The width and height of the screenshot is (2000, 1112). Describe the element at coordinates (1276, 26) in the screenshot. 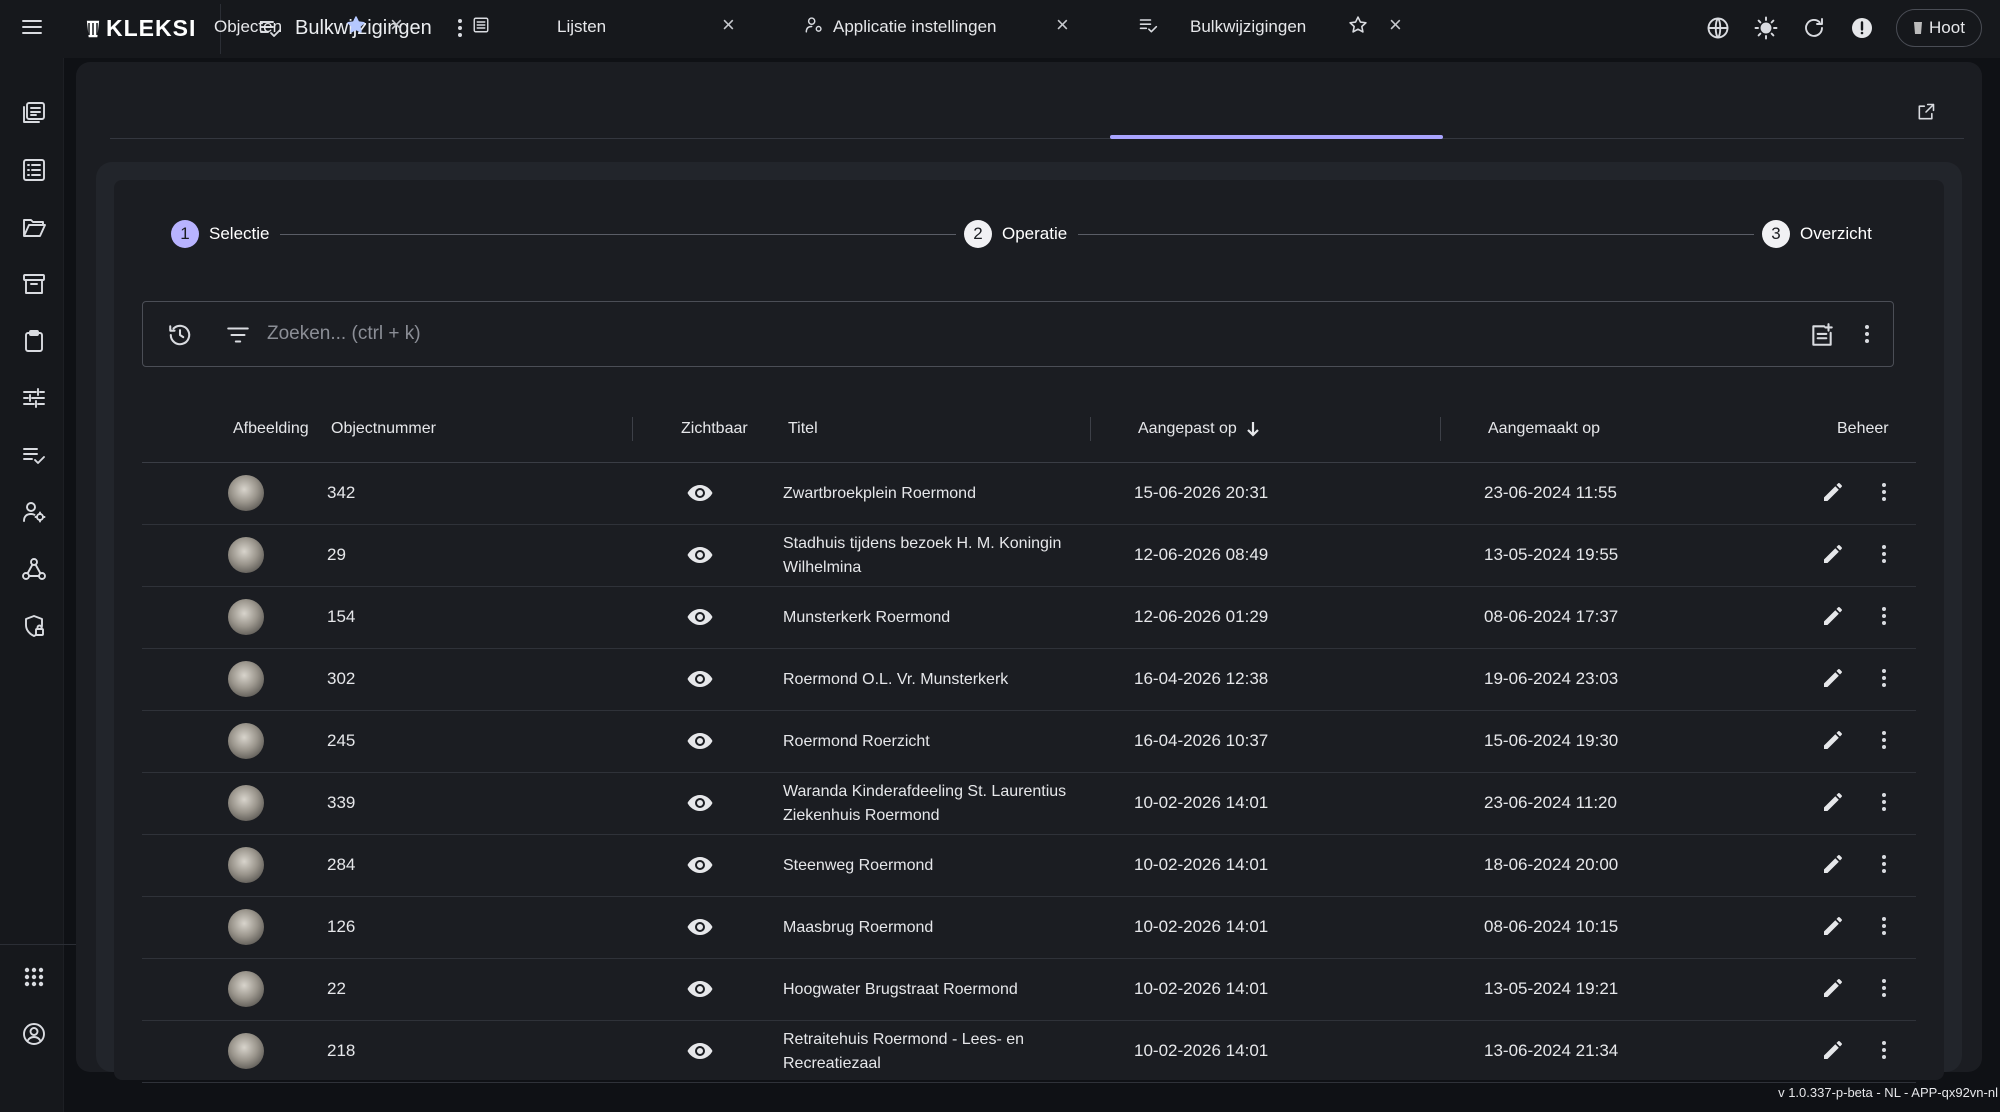

I see `tab-bulkwijzigingen: Bulkwijzigingen ×` at that location.